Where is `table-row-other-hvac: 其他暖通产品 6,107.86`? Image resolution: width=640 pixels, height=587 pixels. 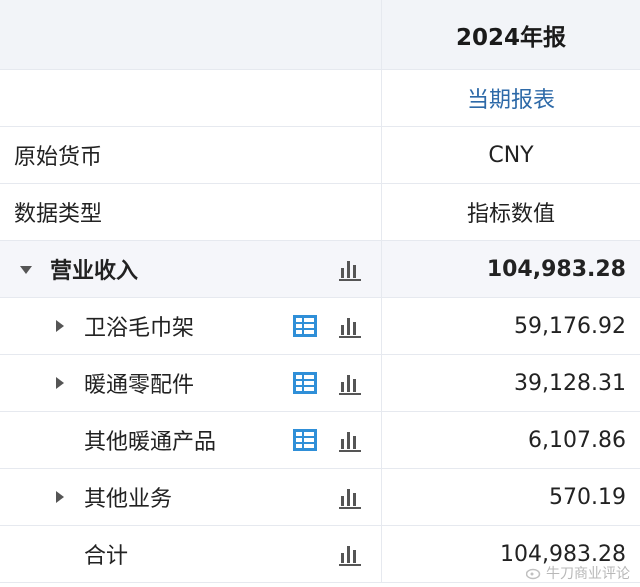 table-row-other-hvac: 其他暖通产品 6,107.86 is located at coordinates (320, 440).